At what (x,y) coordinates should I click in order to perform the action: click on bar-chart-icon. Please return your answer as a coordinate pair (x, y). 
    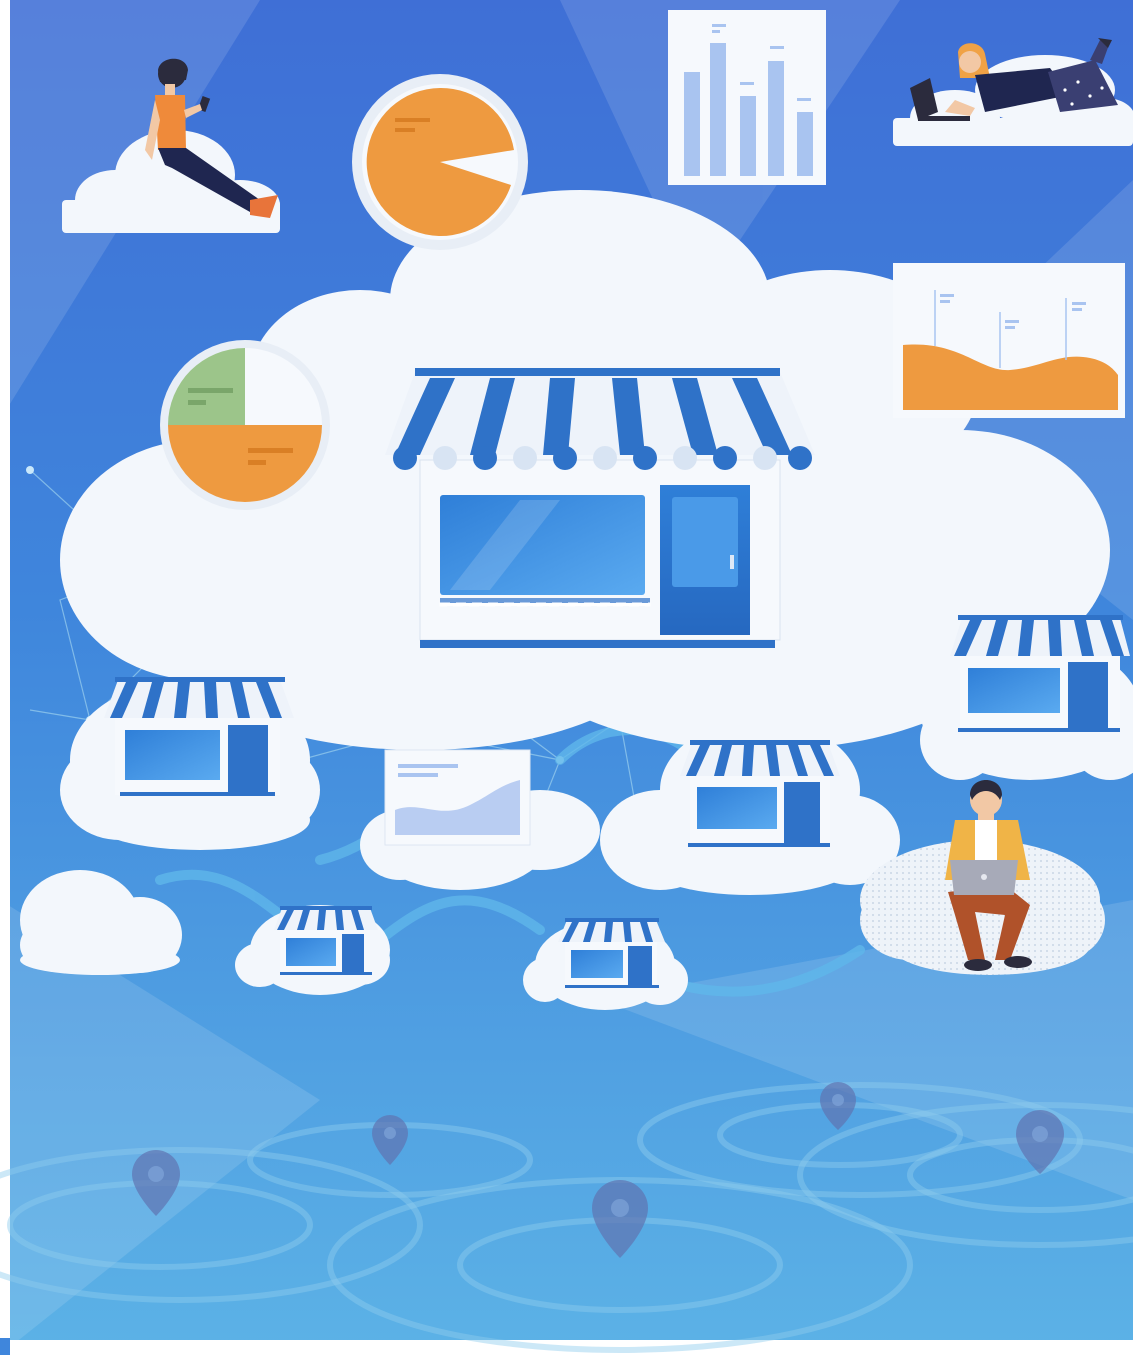
    Looking at the image, I should click on (747, 97).